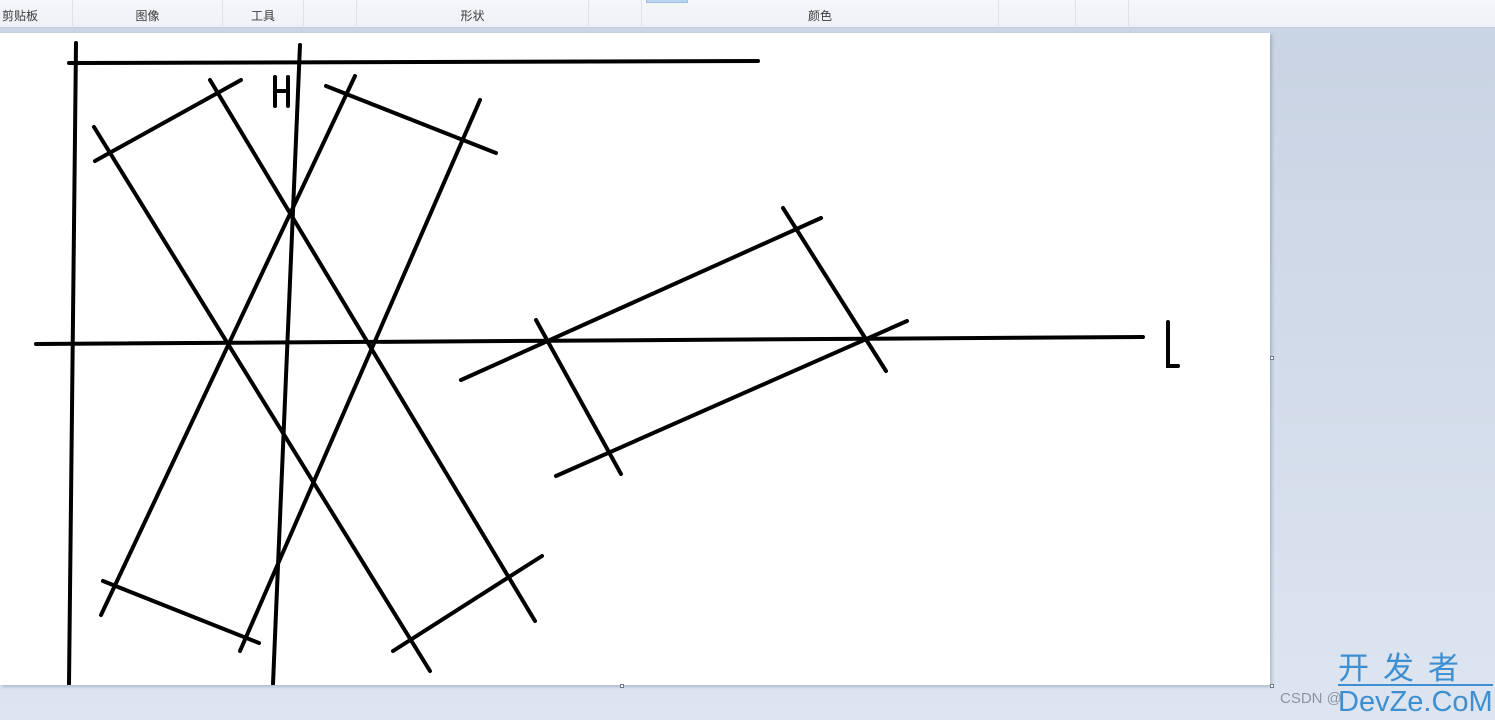 This screenshot has width=1495, height=720. I want to click on stroke-top-horizontal, so click(413, 62).